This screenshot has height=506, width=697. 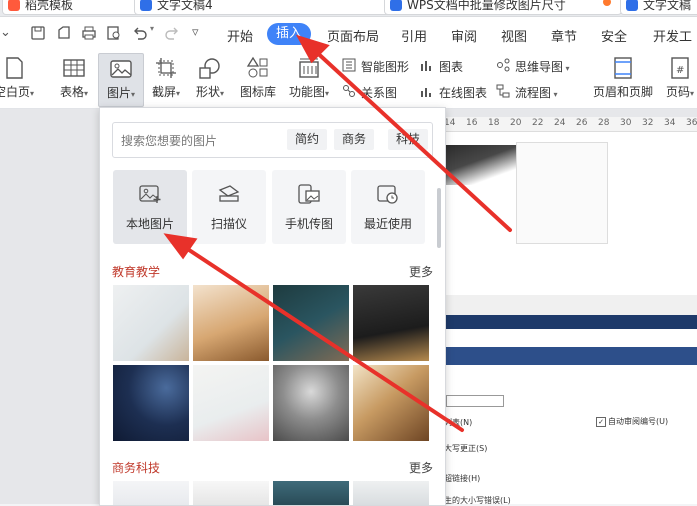 What do you see at coordinates (411, 139) in the screenshot?
I see `annotation-arrow` at bounding box center [411, 139].